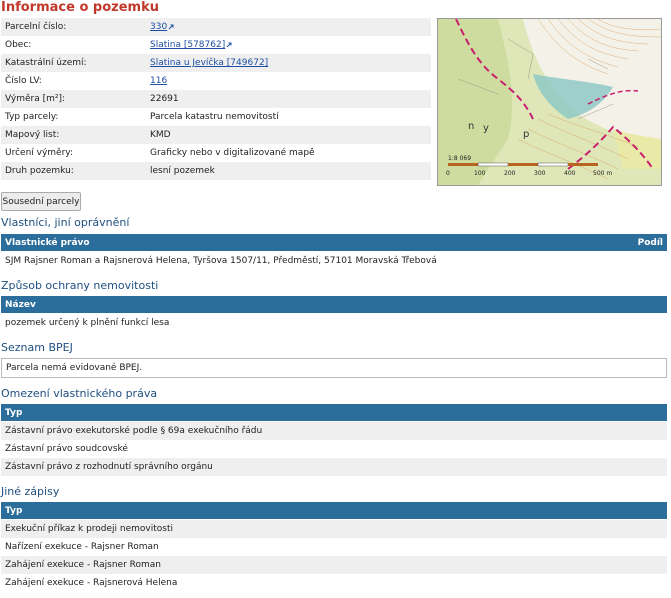  I want to click on map-letter: y, so click(486, 128).